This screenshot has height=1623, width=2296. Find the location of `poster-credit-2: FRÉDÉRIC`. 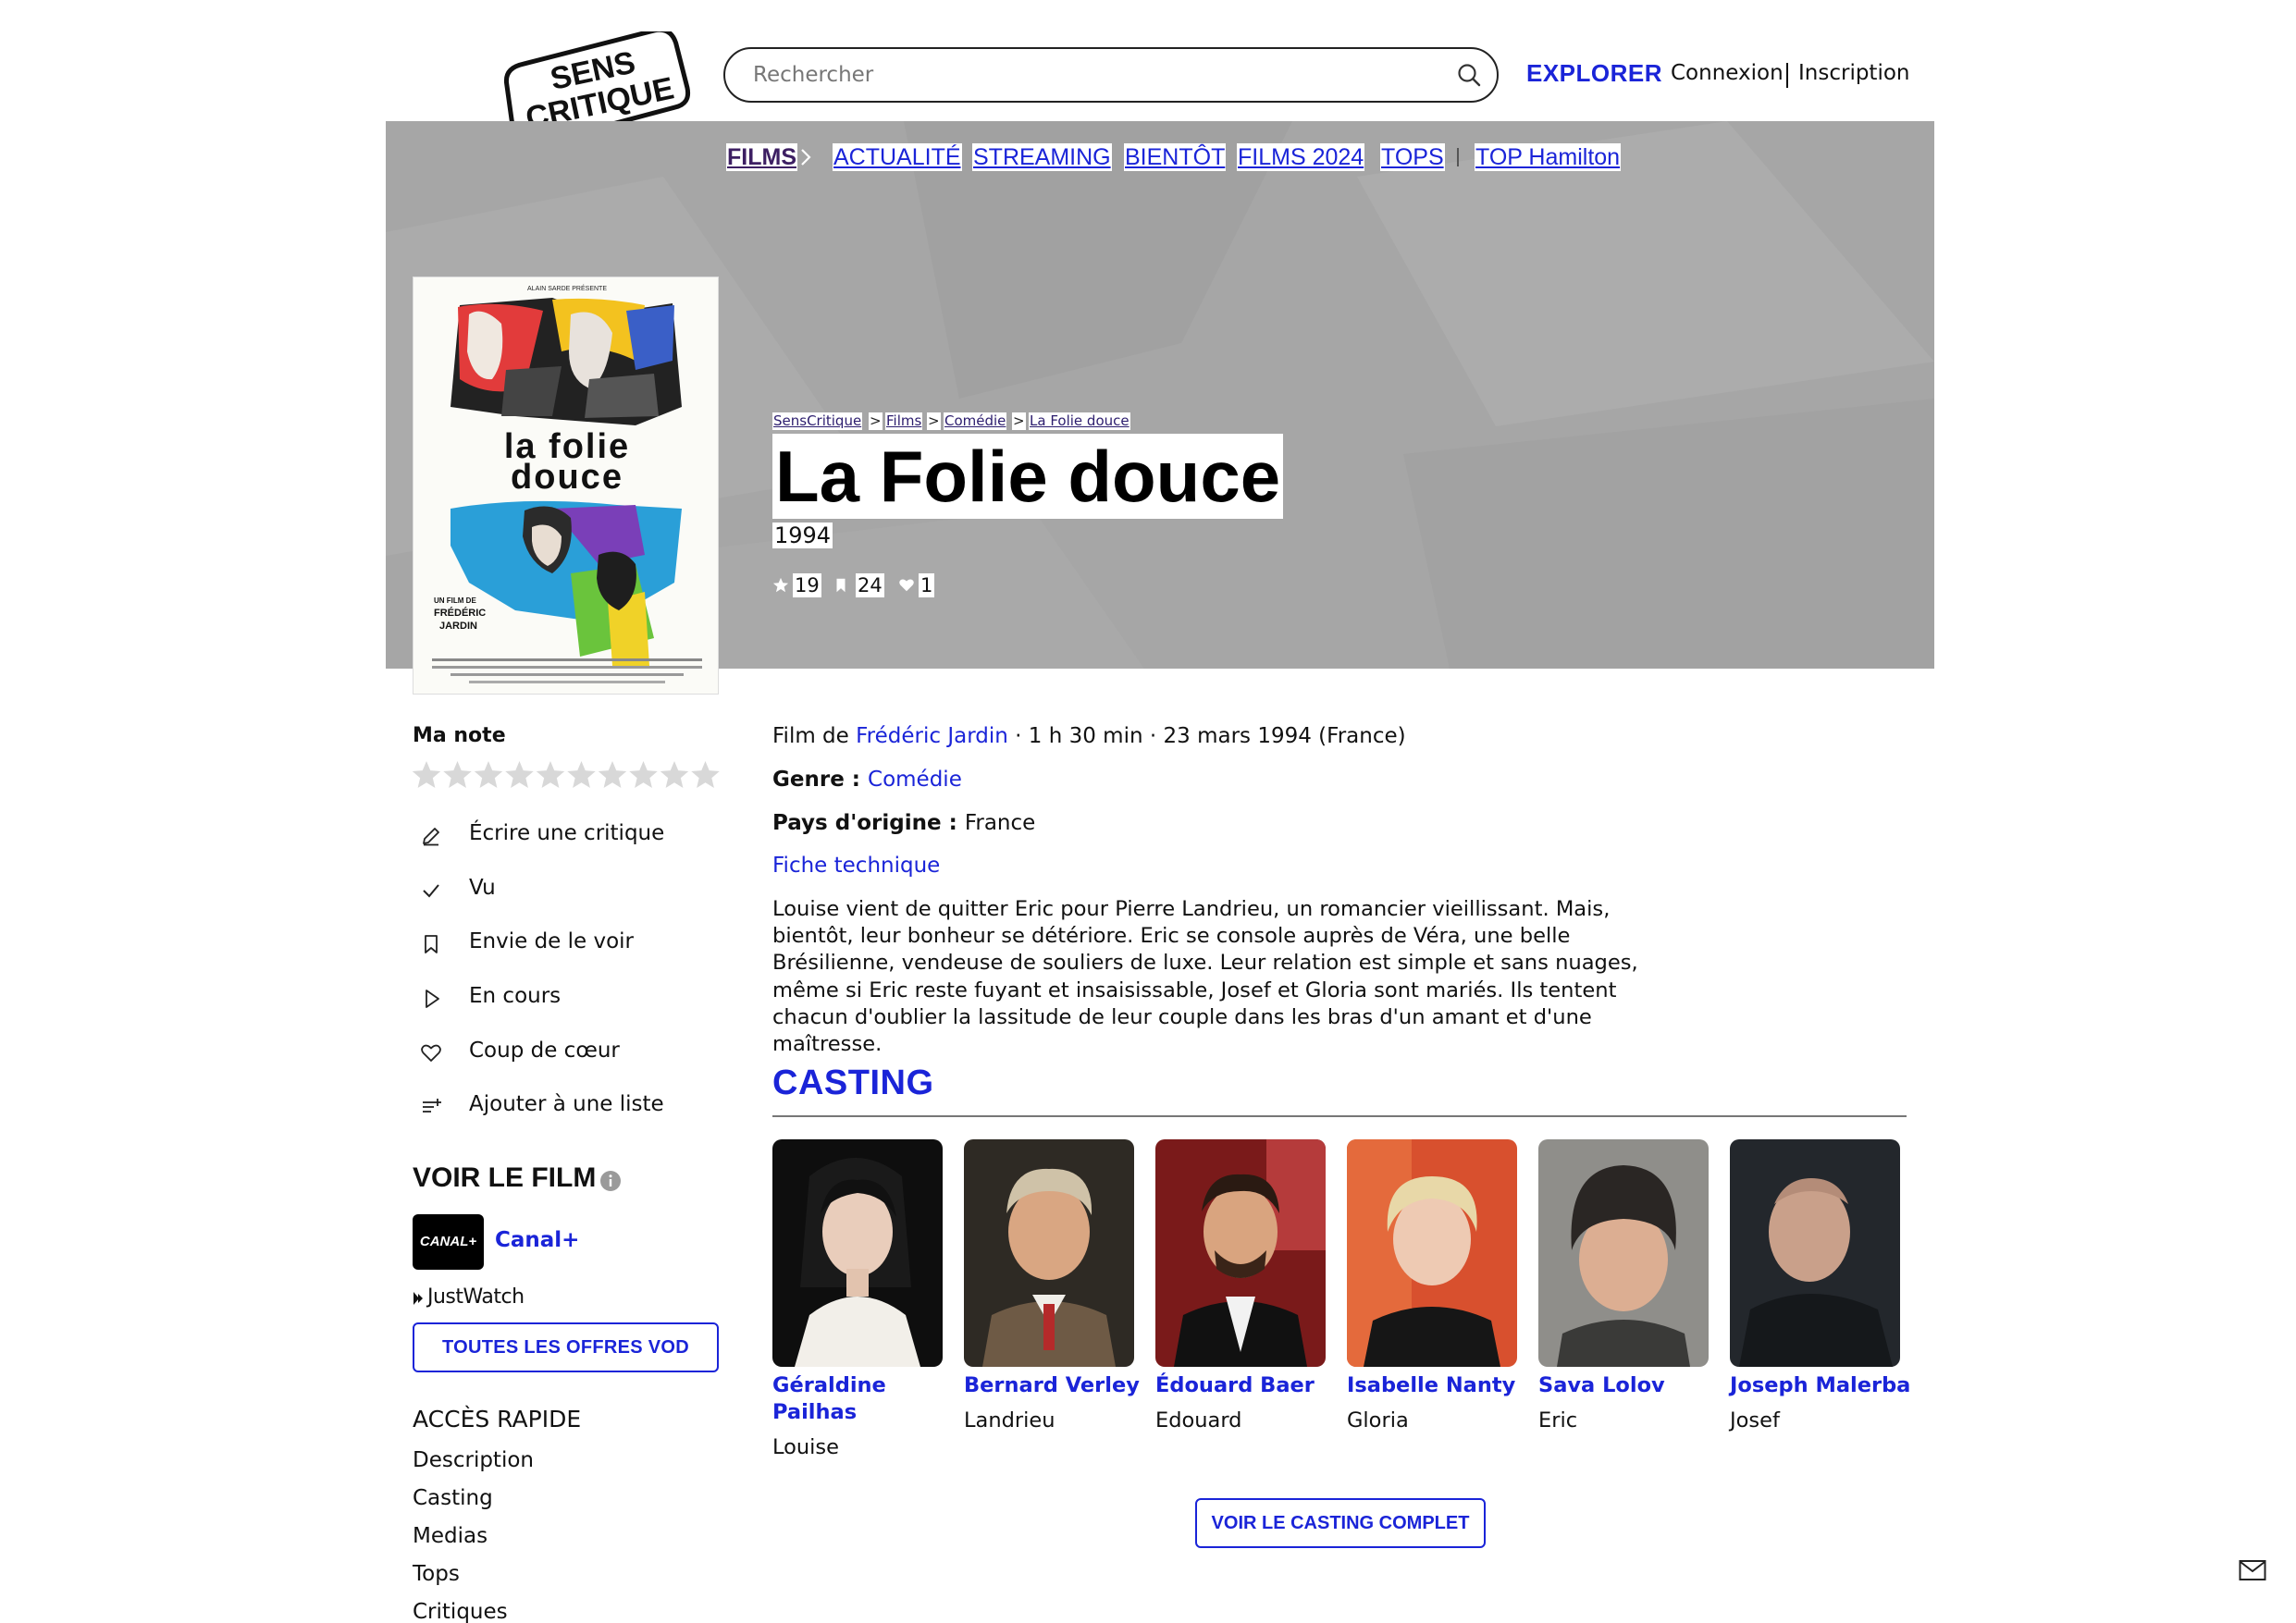

poster-credit-2: FRÉDÉRIC is located at coordinates (460, 613).